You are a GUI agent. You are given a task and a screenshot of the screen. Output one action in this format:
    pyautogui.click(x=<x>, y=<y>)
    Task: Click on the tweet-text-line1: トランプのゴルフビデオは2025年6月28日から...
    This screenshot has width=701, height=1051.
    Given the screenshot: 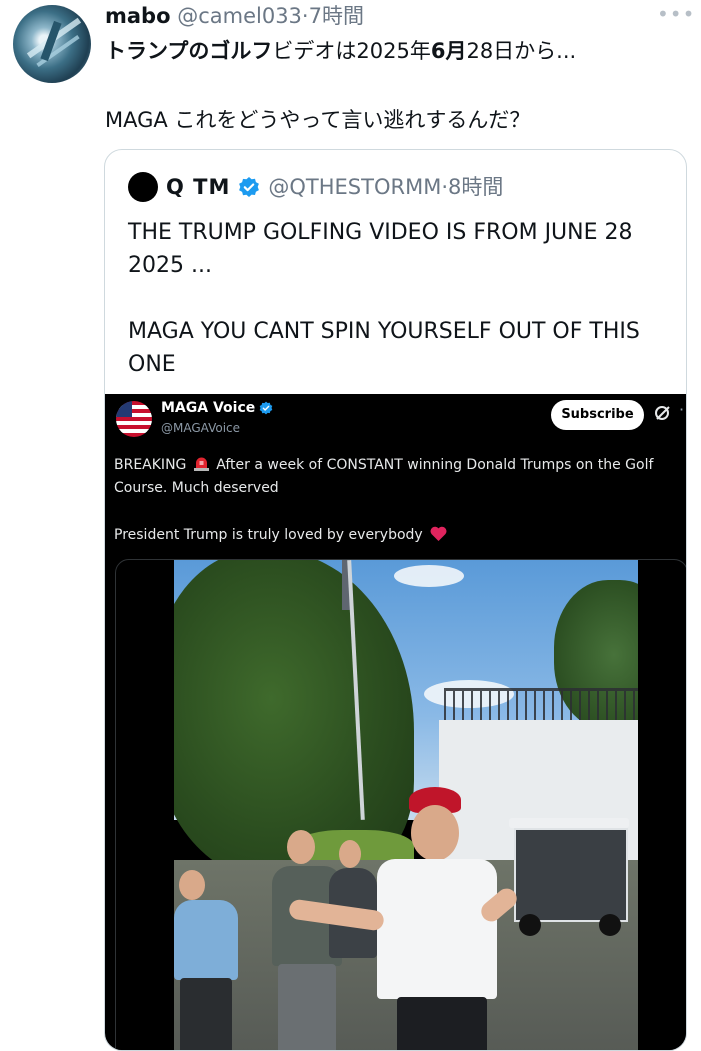 What is the action you would take?
    pyautogui.click(x=340, y=51)
    